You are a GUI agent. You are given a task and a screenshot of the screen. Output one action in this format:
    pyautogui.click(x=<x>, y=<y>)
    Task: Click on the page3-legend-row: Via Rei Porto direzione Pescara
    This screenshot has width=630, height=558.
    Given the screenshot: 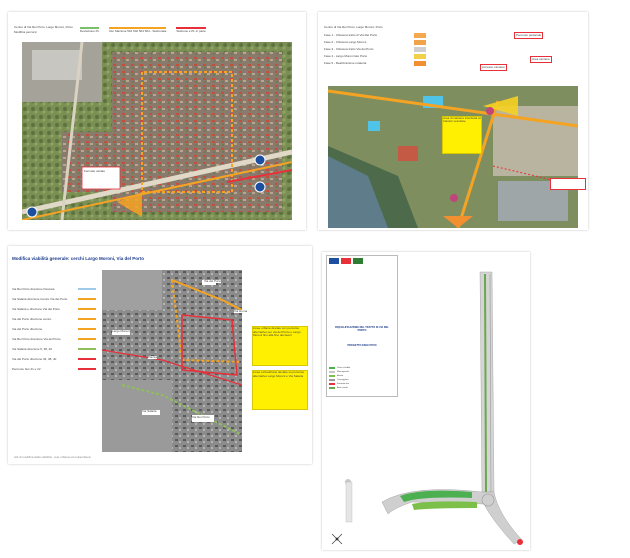 What is the action you would take?
    pyautogui.click(x=56, y=289)
    